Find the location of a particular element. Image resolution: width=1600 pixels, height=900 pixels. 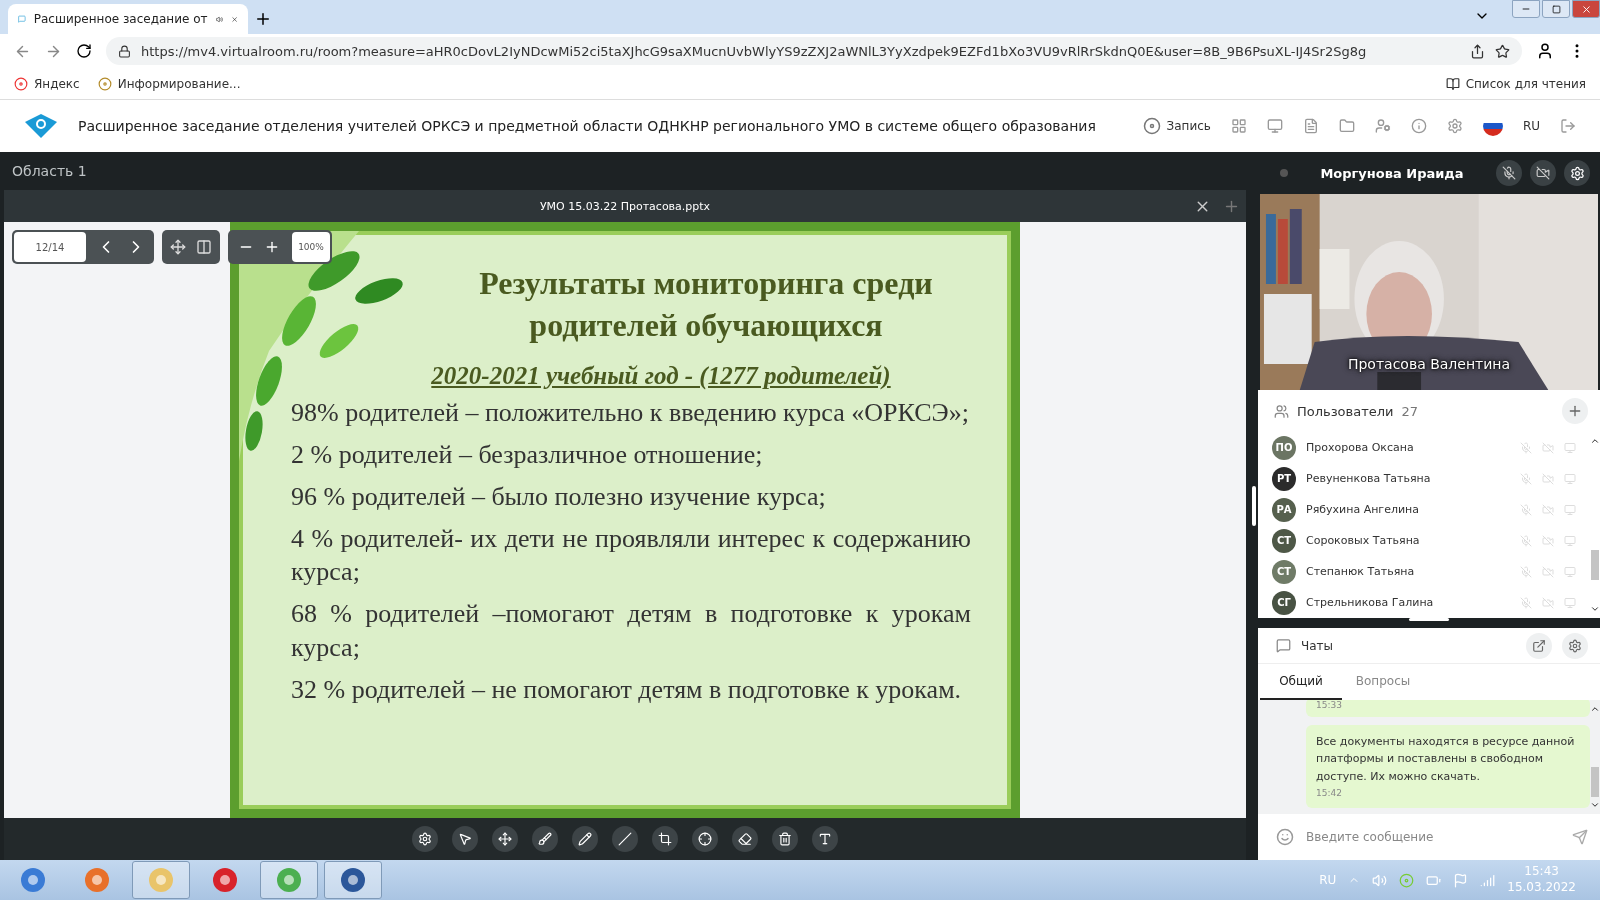

zoom-in-icon is located at coordinates (272, 247).